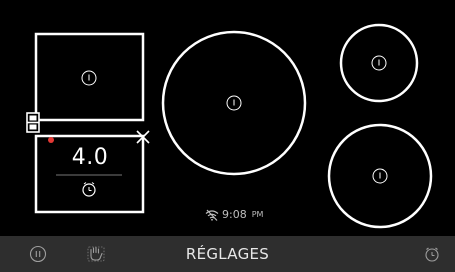  Describe the element at coordinates (432, 254) in the screenshot. I see `kitchen-timer-icon` at that location.